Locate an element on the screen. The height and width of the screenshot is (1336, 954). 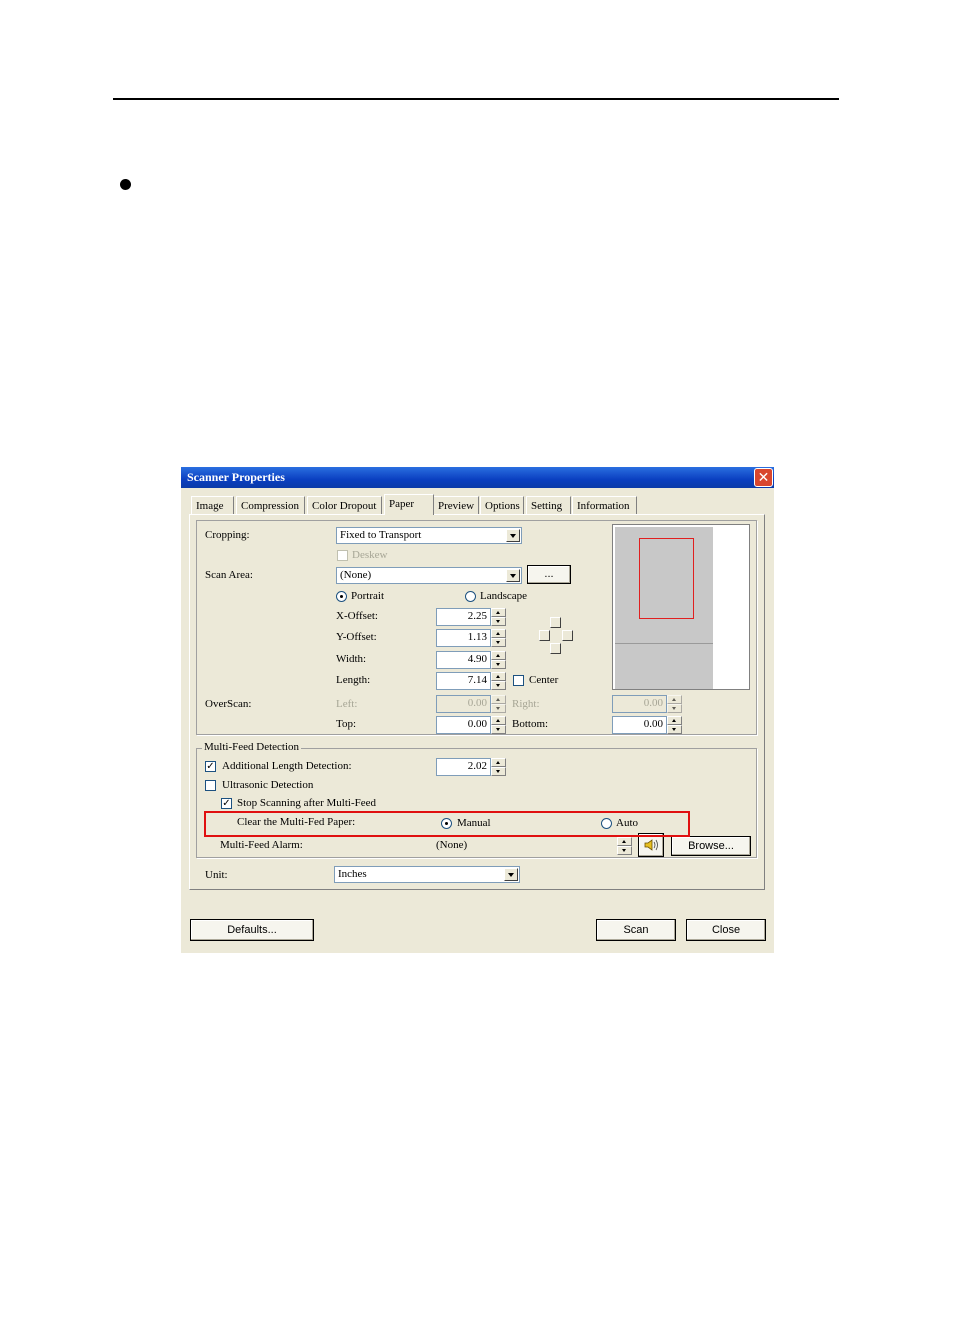
ultrasonic-checkbox is located at coordinates (210, 785).